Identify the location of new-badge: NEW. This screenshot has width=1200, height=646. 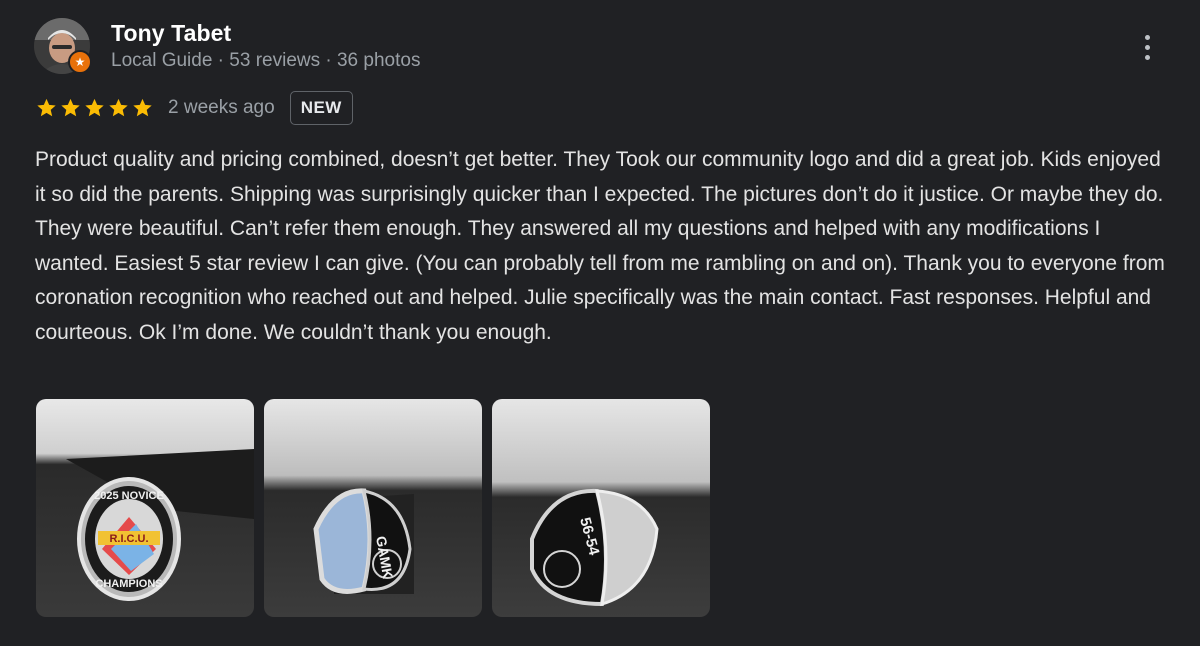
(321, 108).